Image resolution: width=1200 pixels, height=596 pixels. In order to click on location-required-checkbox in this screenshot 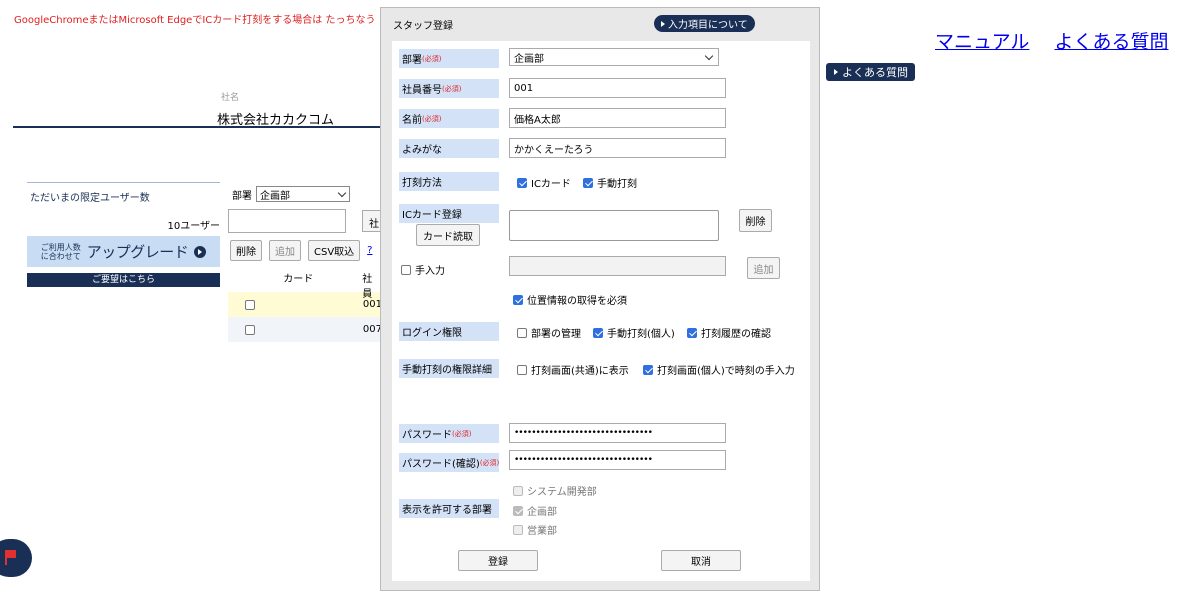, I will do `click(518, 299)`.